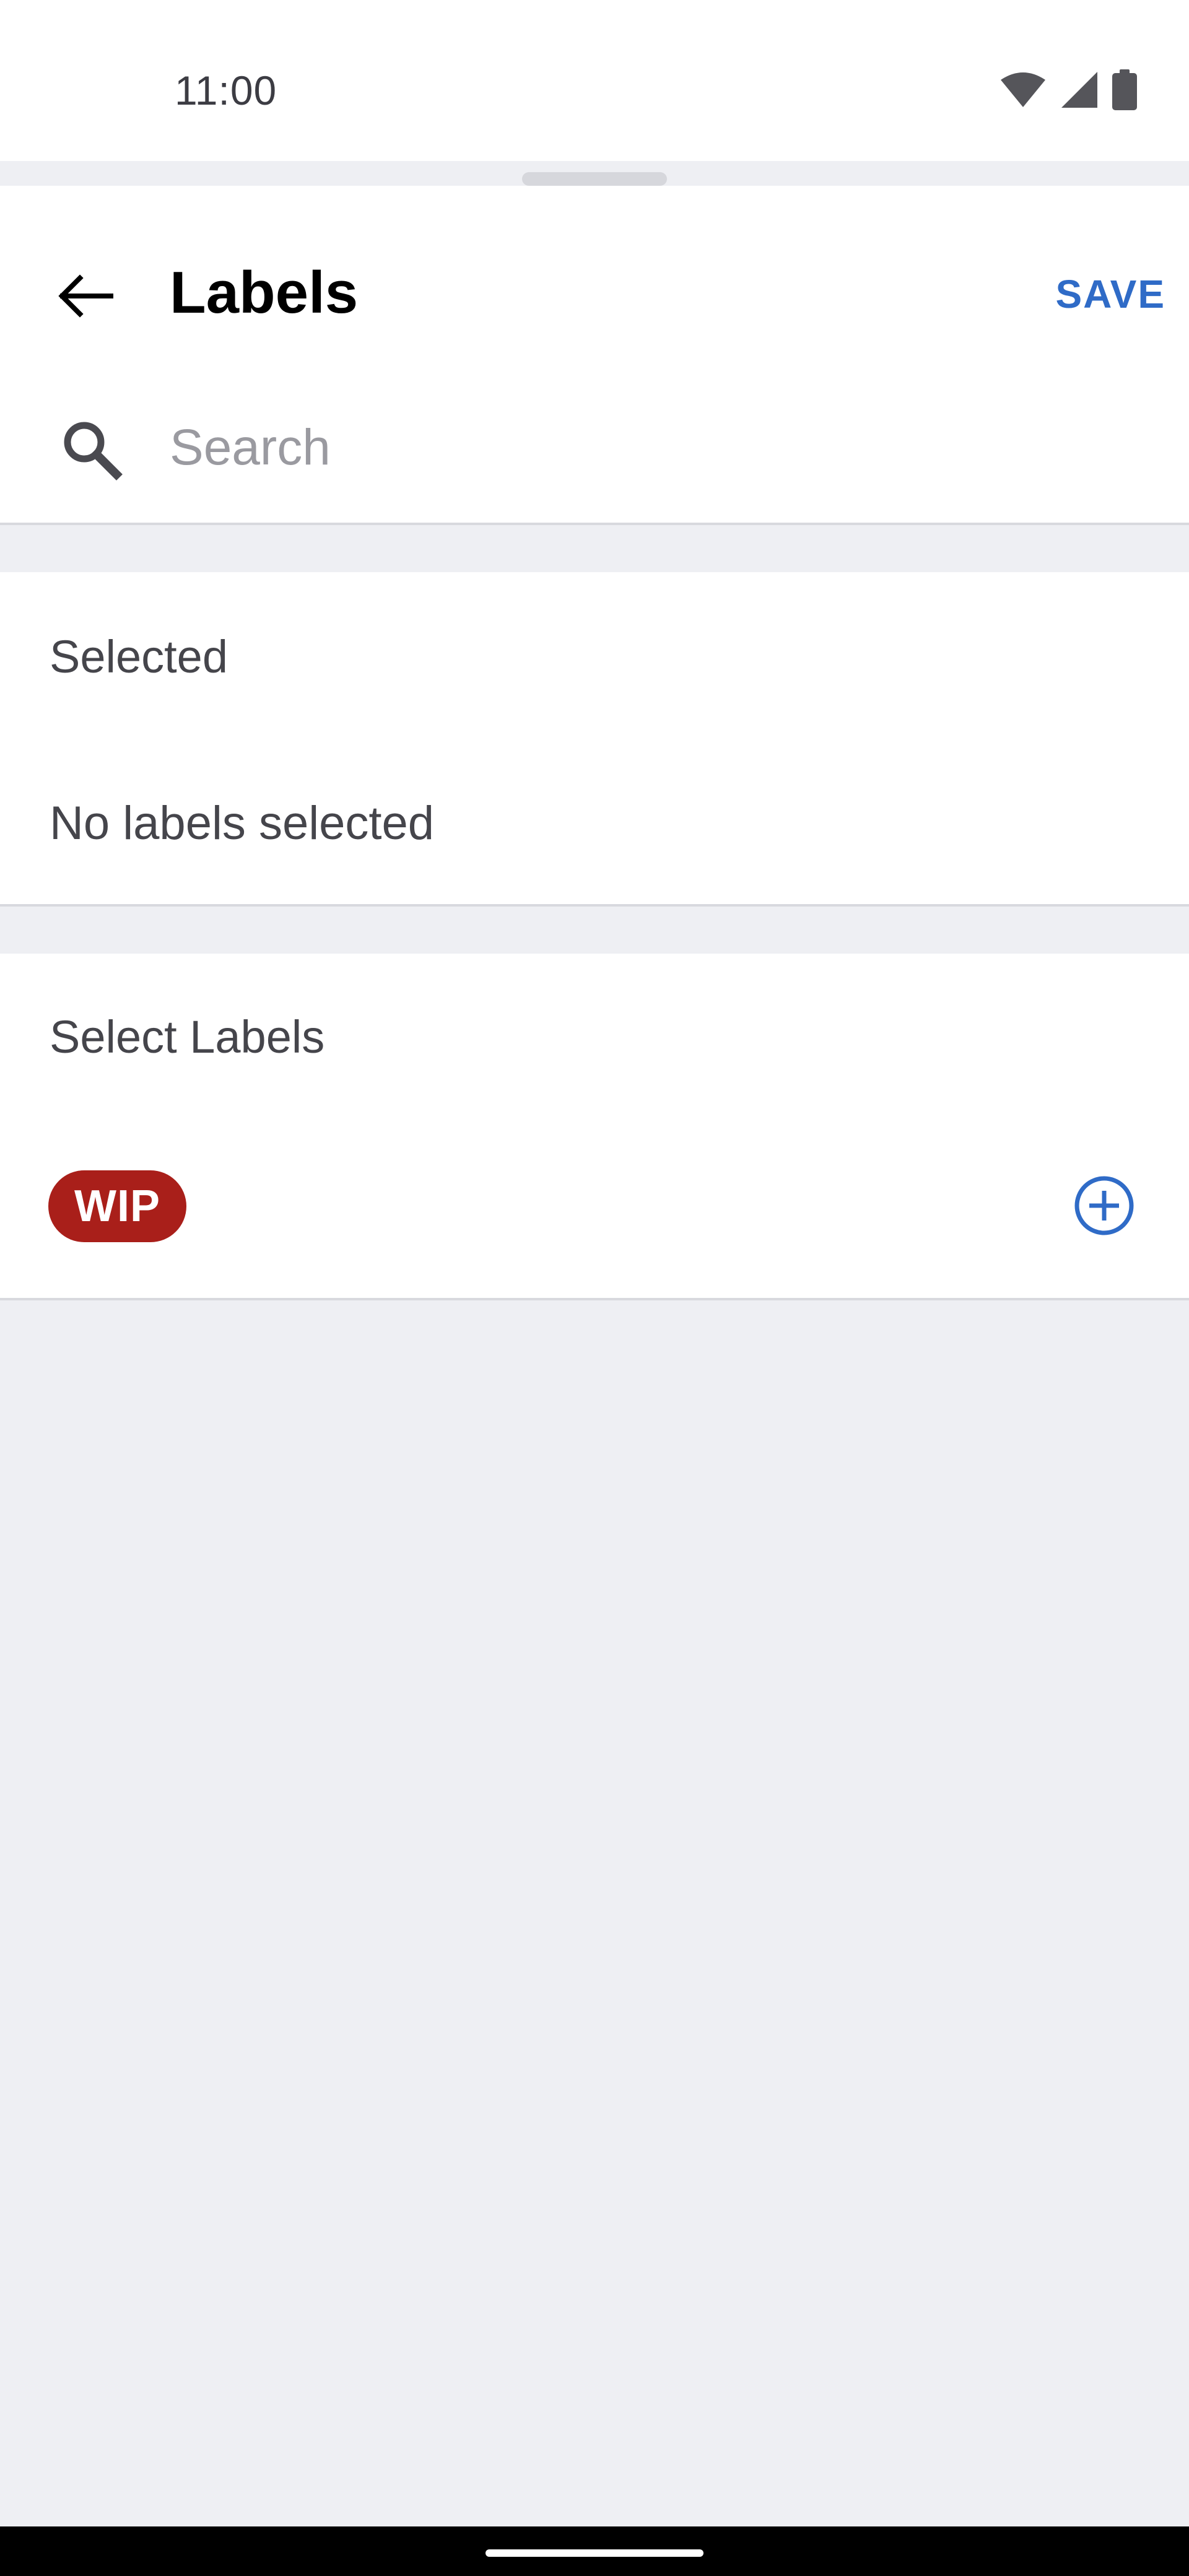 The width and height of the screenshot is (1189, 2576). Describe the element at coordinates (226, 90) in the screenshot. I see `status-time: 11:00` at that location.